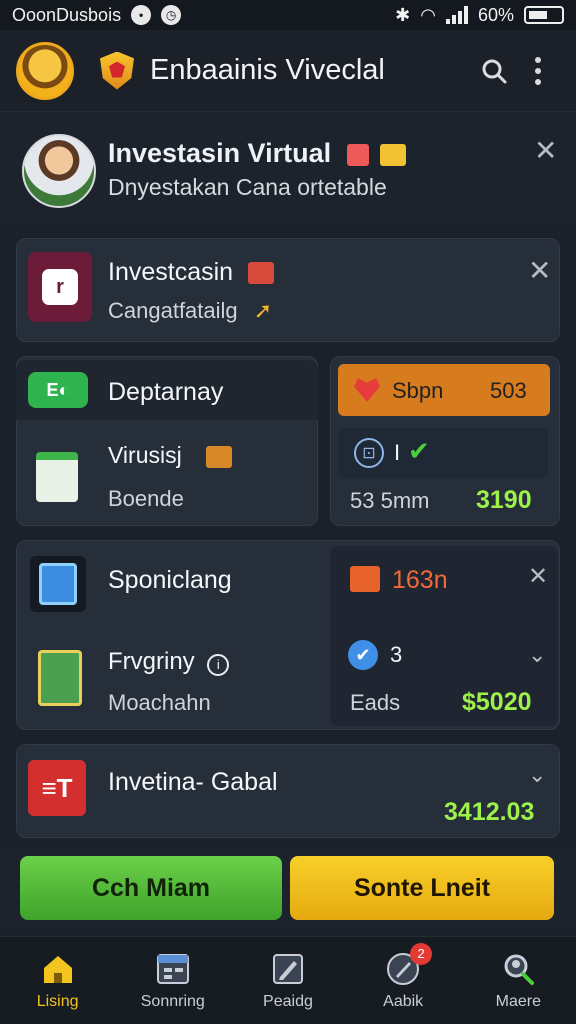  I want to click on investasi-card, so click(288, 290).